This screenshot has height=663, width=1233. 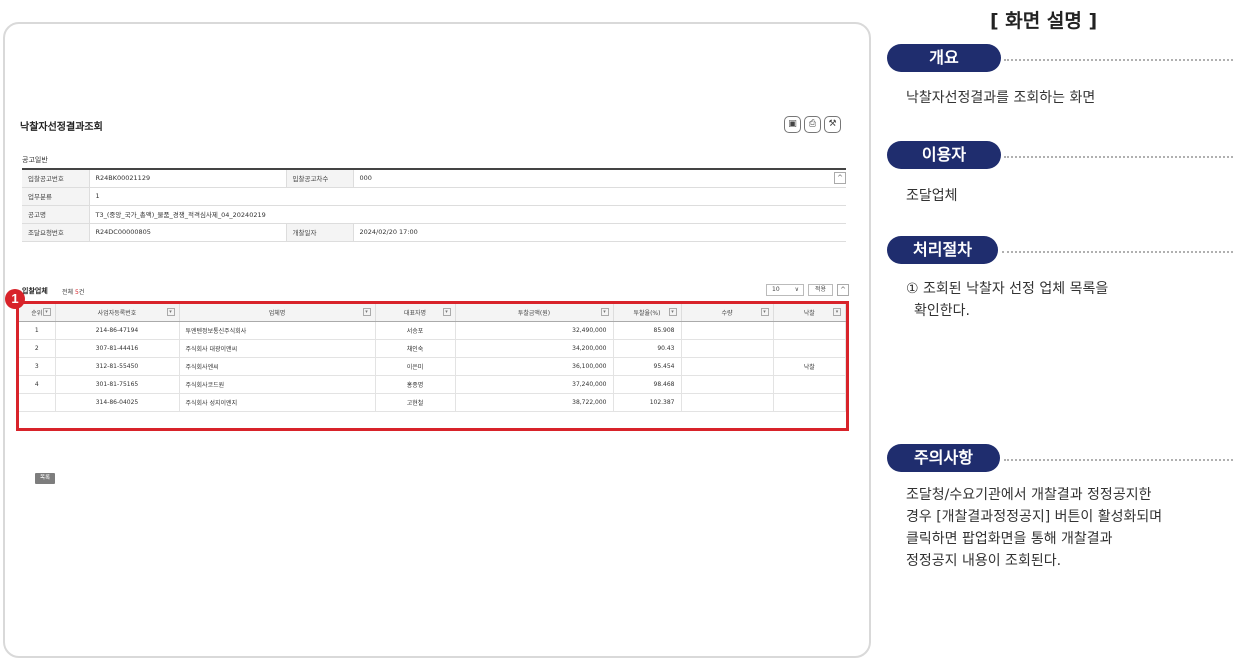 What do you see at coordinates (415, 348) in the screenshot?
I see `cell-ceo: 채인숙` at bounding box center [415, 348].